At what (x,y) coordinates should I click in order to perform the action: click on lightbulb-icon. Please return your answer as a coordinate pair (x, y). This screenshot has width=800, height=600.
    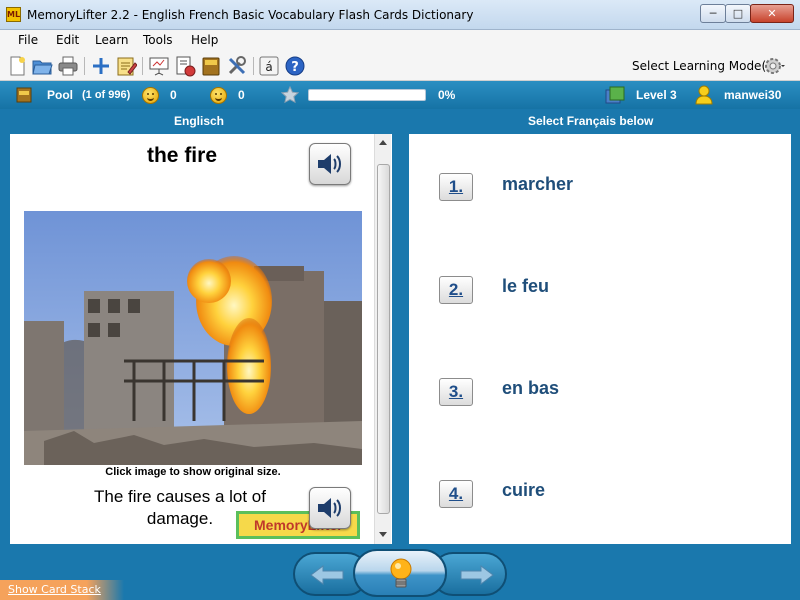
    Looking at the image, I should click on (401, 573).